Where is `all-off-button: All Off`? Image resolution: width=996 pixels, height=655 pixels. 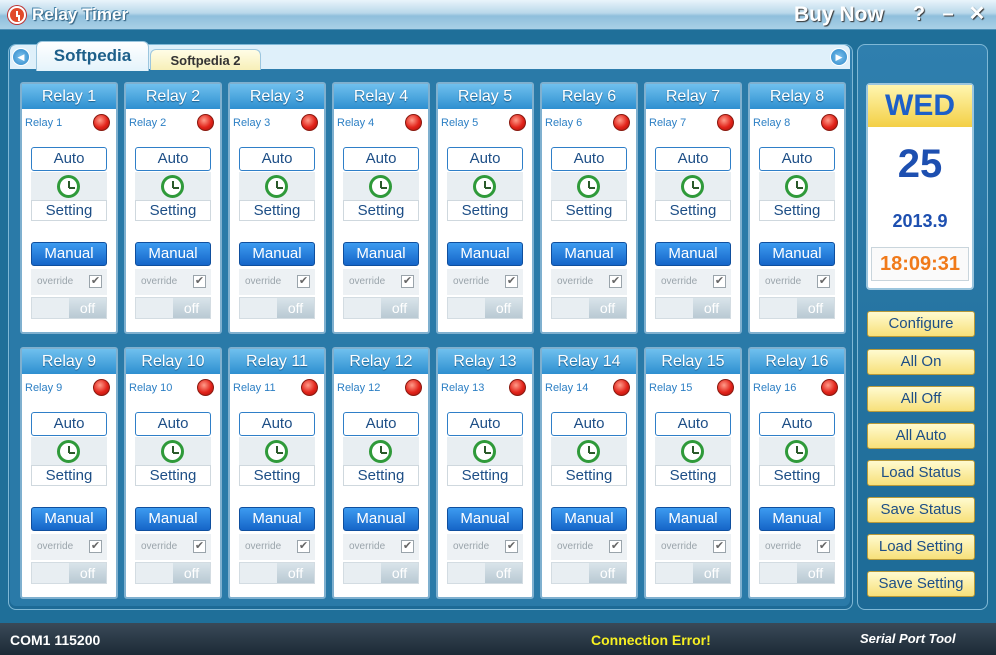
all-off-button: All Off is located at coordinates (921, 399).